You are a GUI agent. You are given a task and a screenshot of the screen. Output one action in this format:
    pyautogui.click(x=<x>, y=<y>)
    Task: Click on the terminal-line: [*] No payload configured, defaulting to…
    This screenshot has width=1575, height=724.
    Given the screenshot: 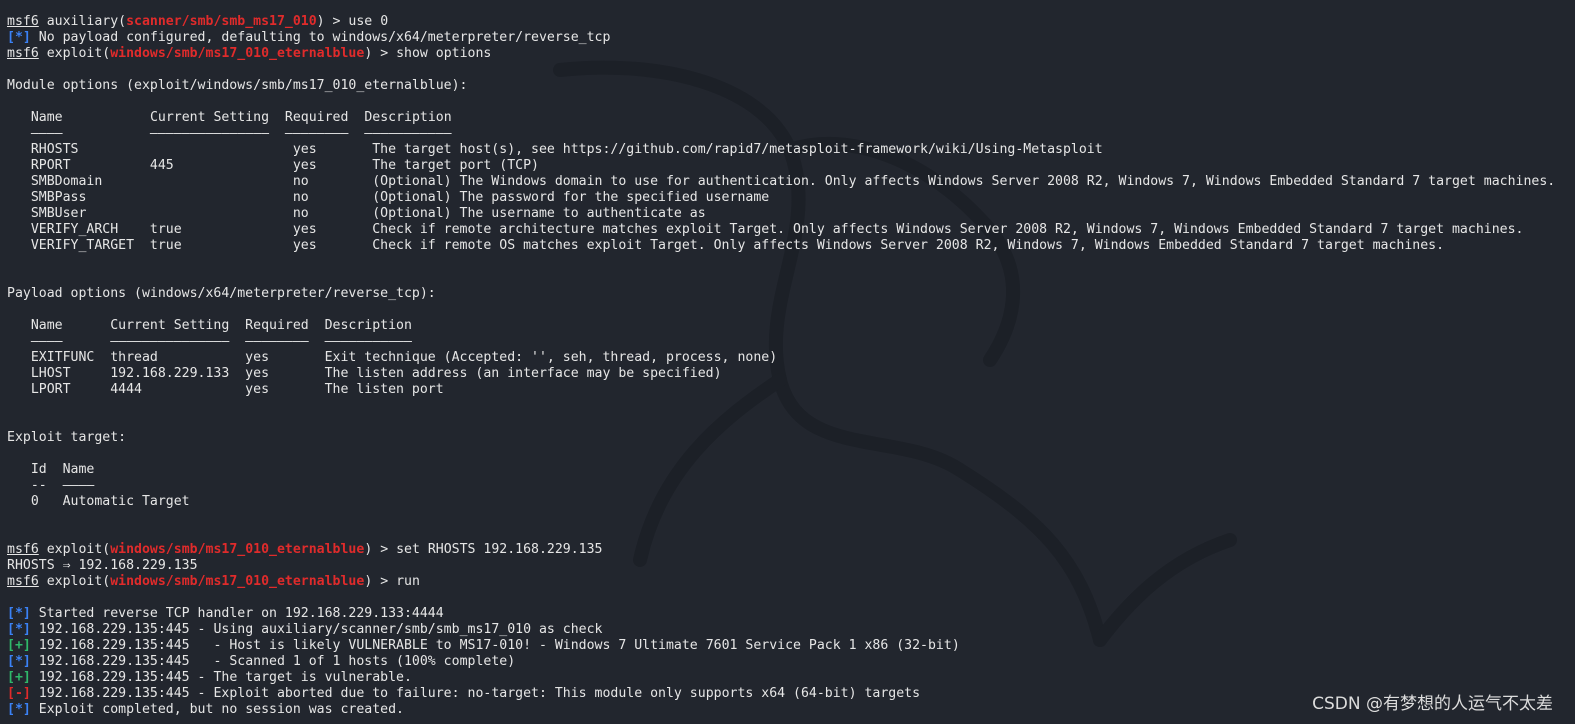 What is the action you would take?
    pyautogui.click(x=791, y=38)
    